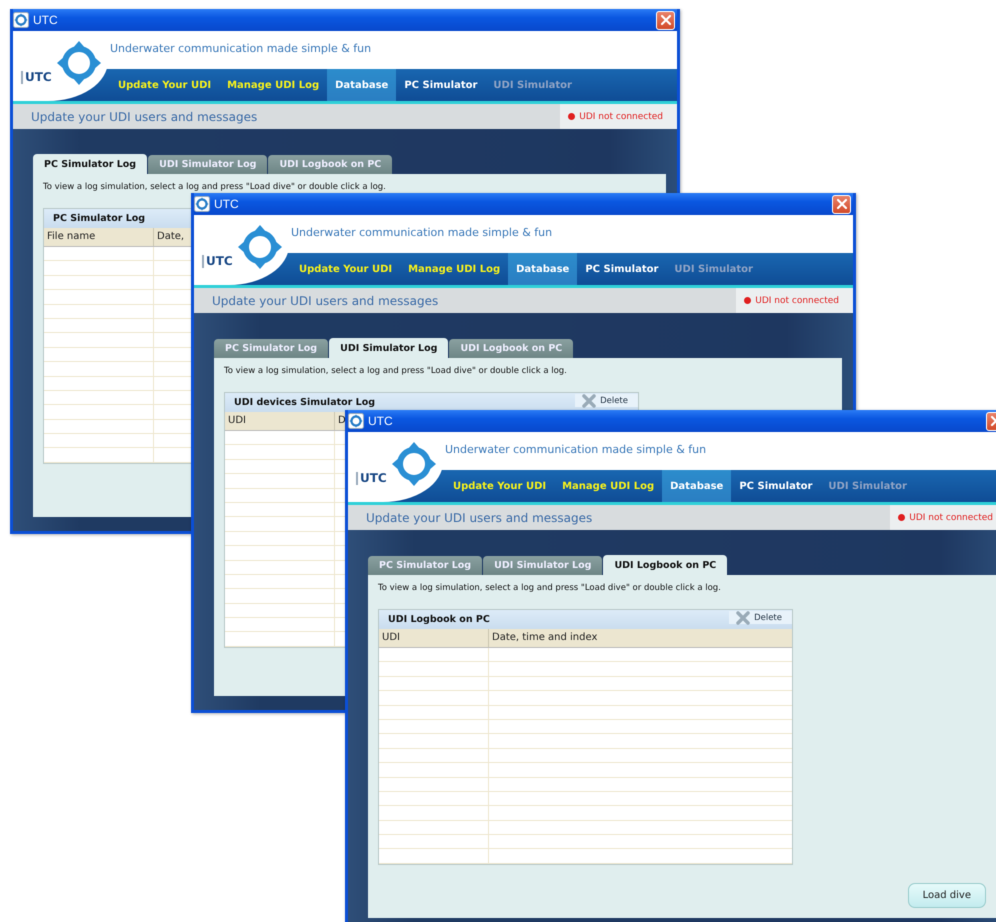 Image resolution: width=996 pixels, height=922 pixels. Describe the element at coordinates (342, 420) in the screenshot. I see `column-header: D` at that location.